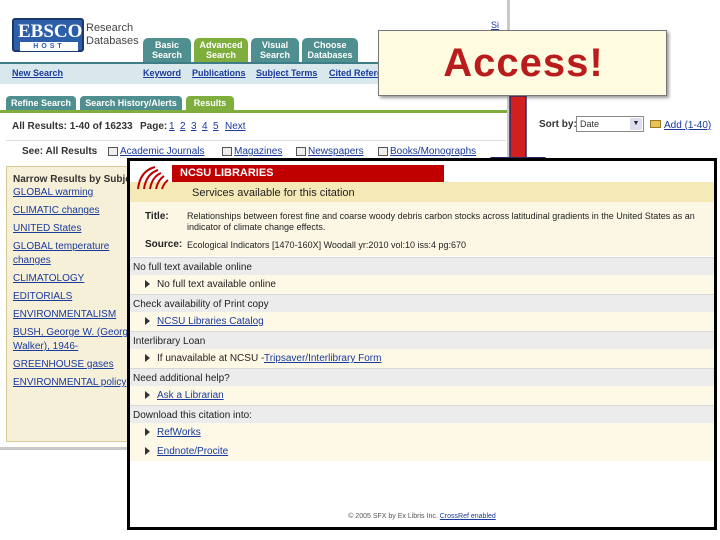  Describe the element at coordinates (216, 126) in the screenshot. I see `page-link-5: 5` at that location.